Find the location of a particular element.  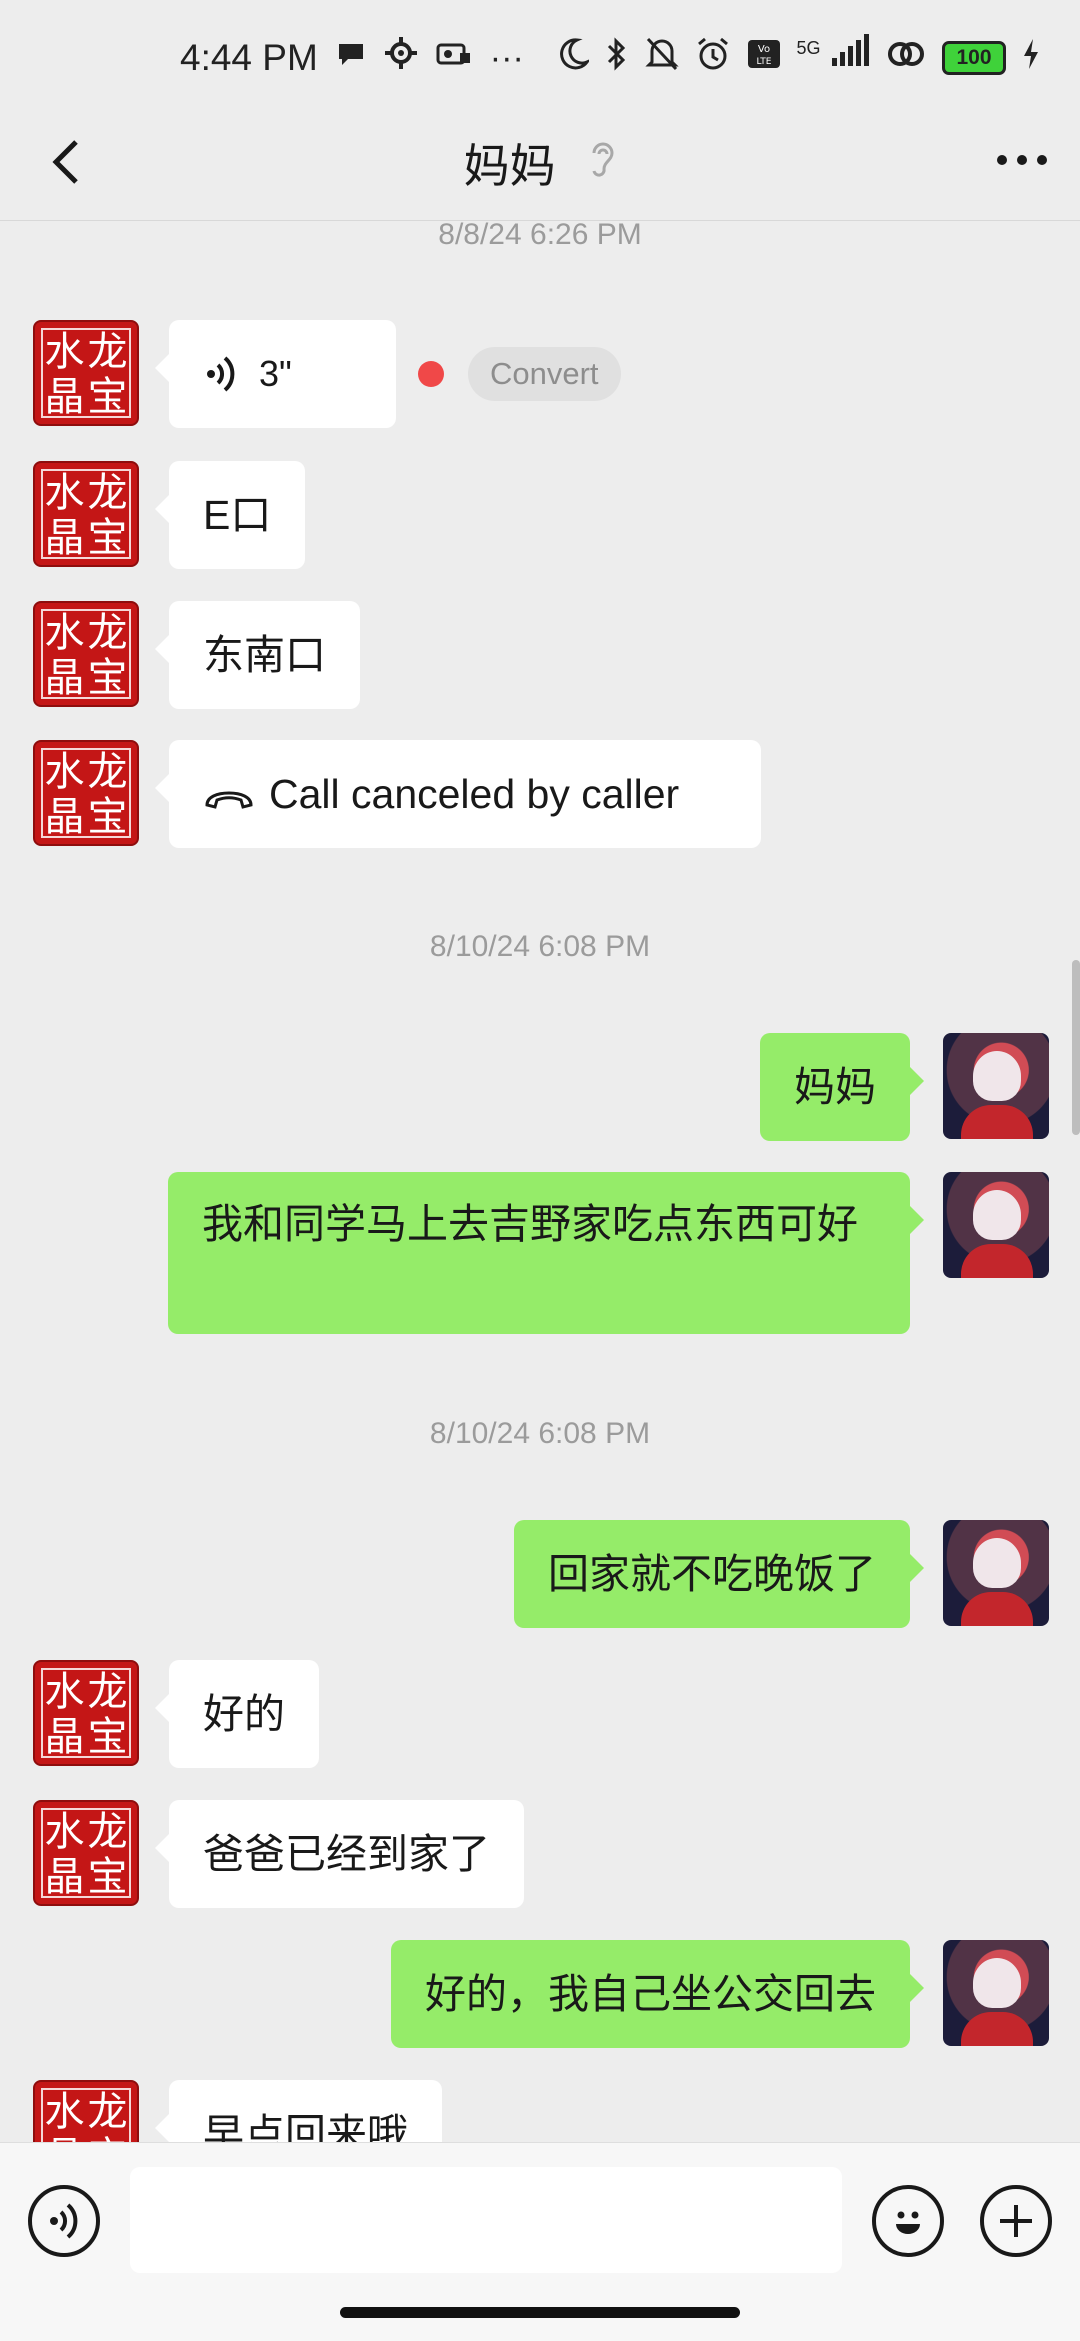

status-right: Vo LTE 5G 100 is located at coordinates (798, 58).